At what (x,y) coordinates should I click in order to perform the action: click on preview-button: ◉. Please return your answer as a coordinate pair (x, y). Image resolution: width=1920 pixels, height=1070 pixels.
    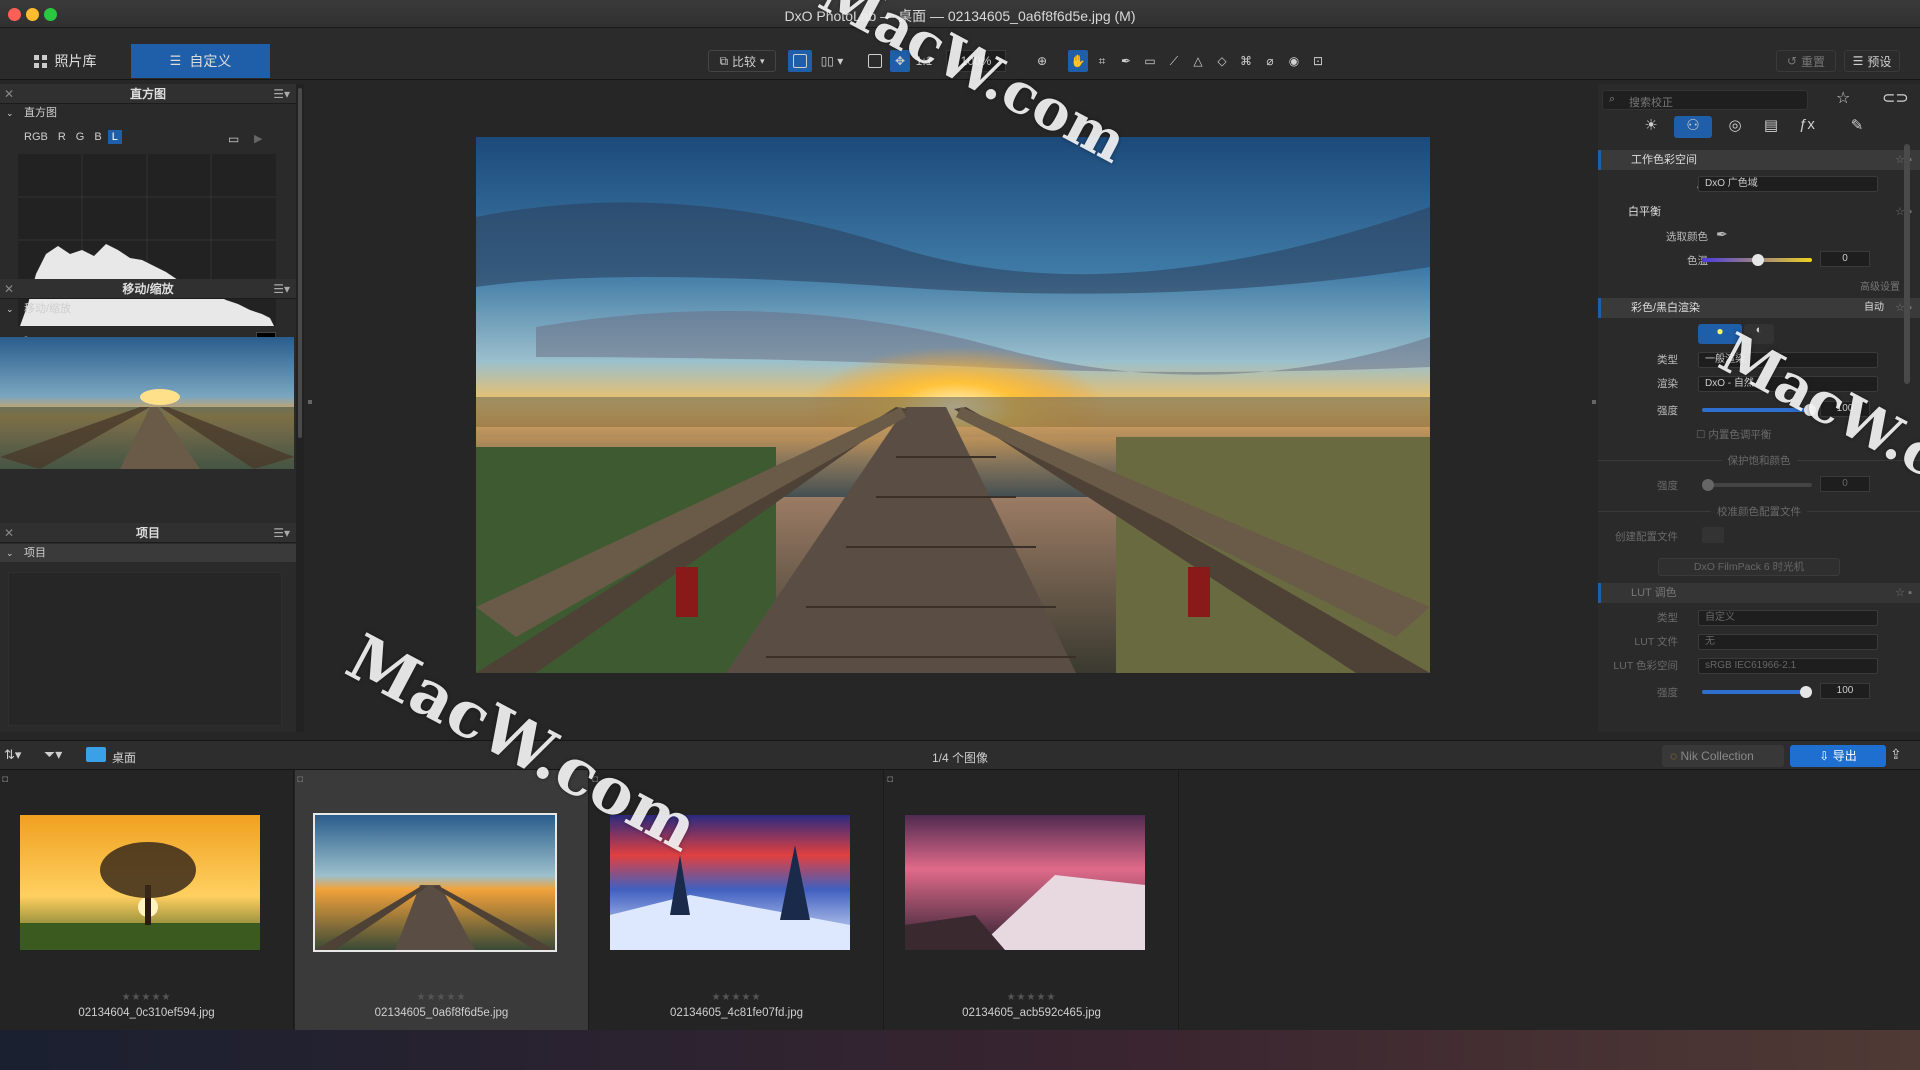
    Looking at the image, I should click on (1294, 61).